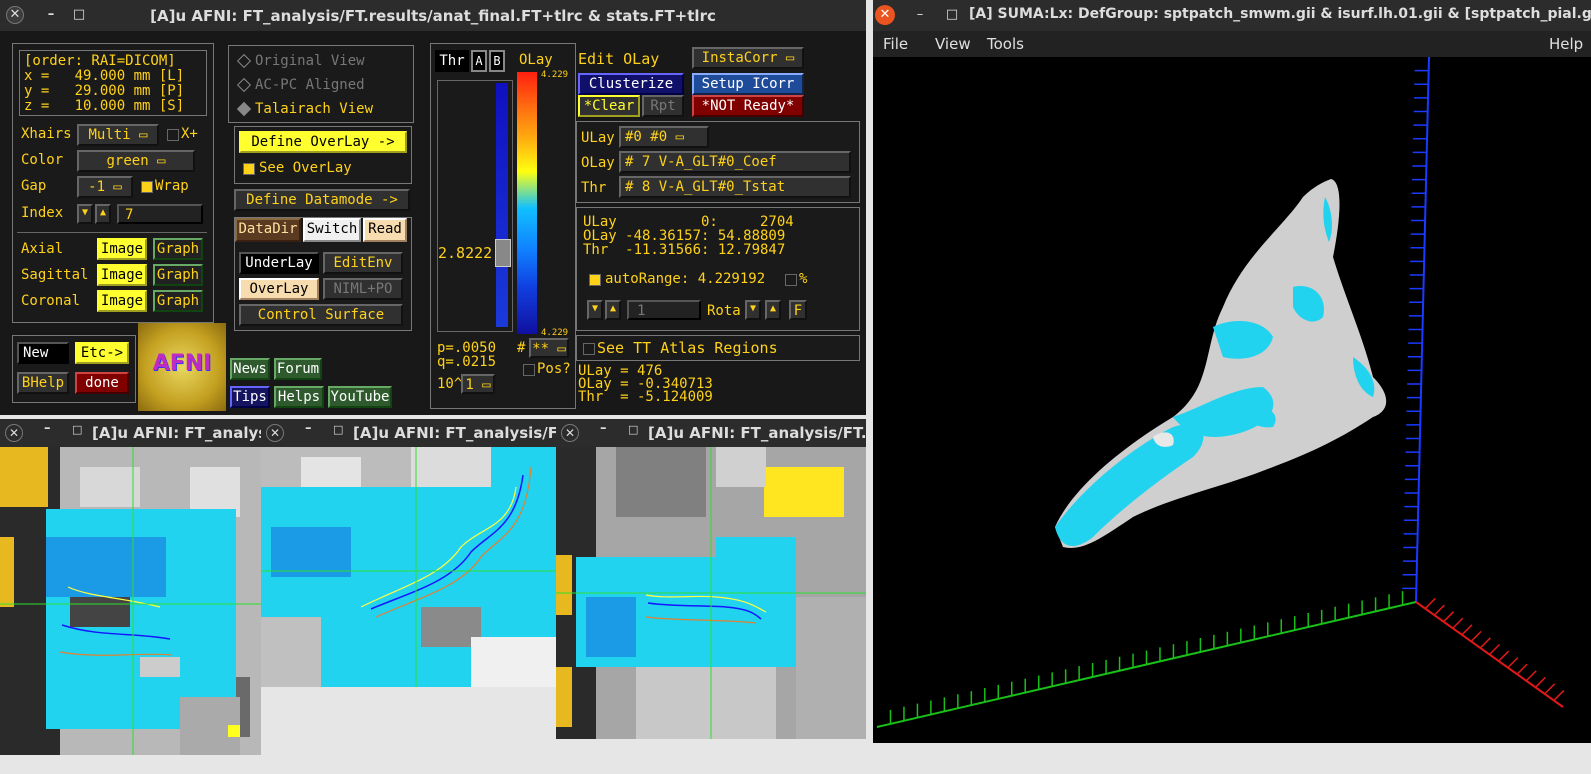 This screenshot has height=774, width=1591. What do you see at coordinates (753, 310) in the screenshot?
I see `rota-down-arrow: ▼` at bounding box center [753, 310].